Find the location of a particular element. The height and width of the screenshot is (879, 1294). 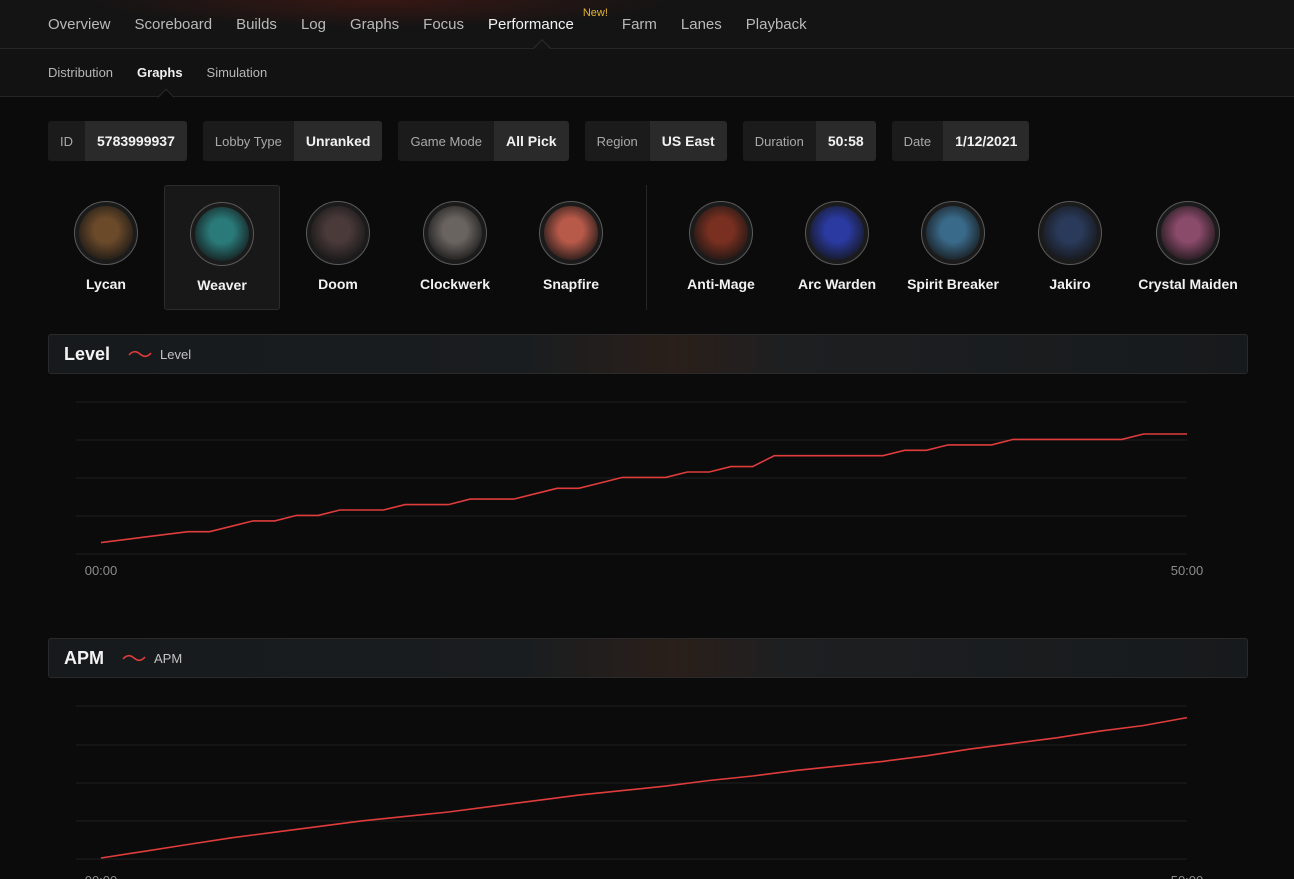

duration-label: Duration is located at coordinates (779, 141).